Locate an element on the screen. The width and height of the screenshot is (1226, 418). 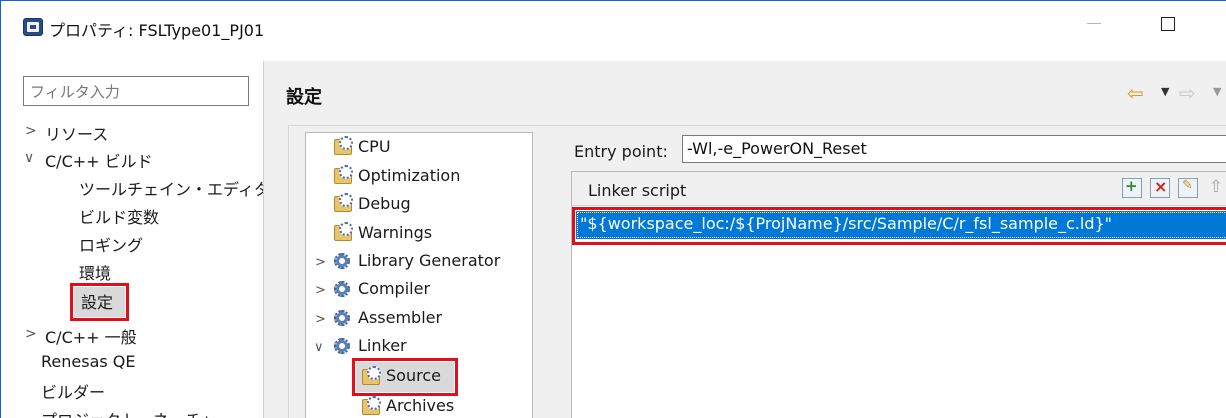
tree-item-assembler: Assembler is located at coordinates (400, 317).